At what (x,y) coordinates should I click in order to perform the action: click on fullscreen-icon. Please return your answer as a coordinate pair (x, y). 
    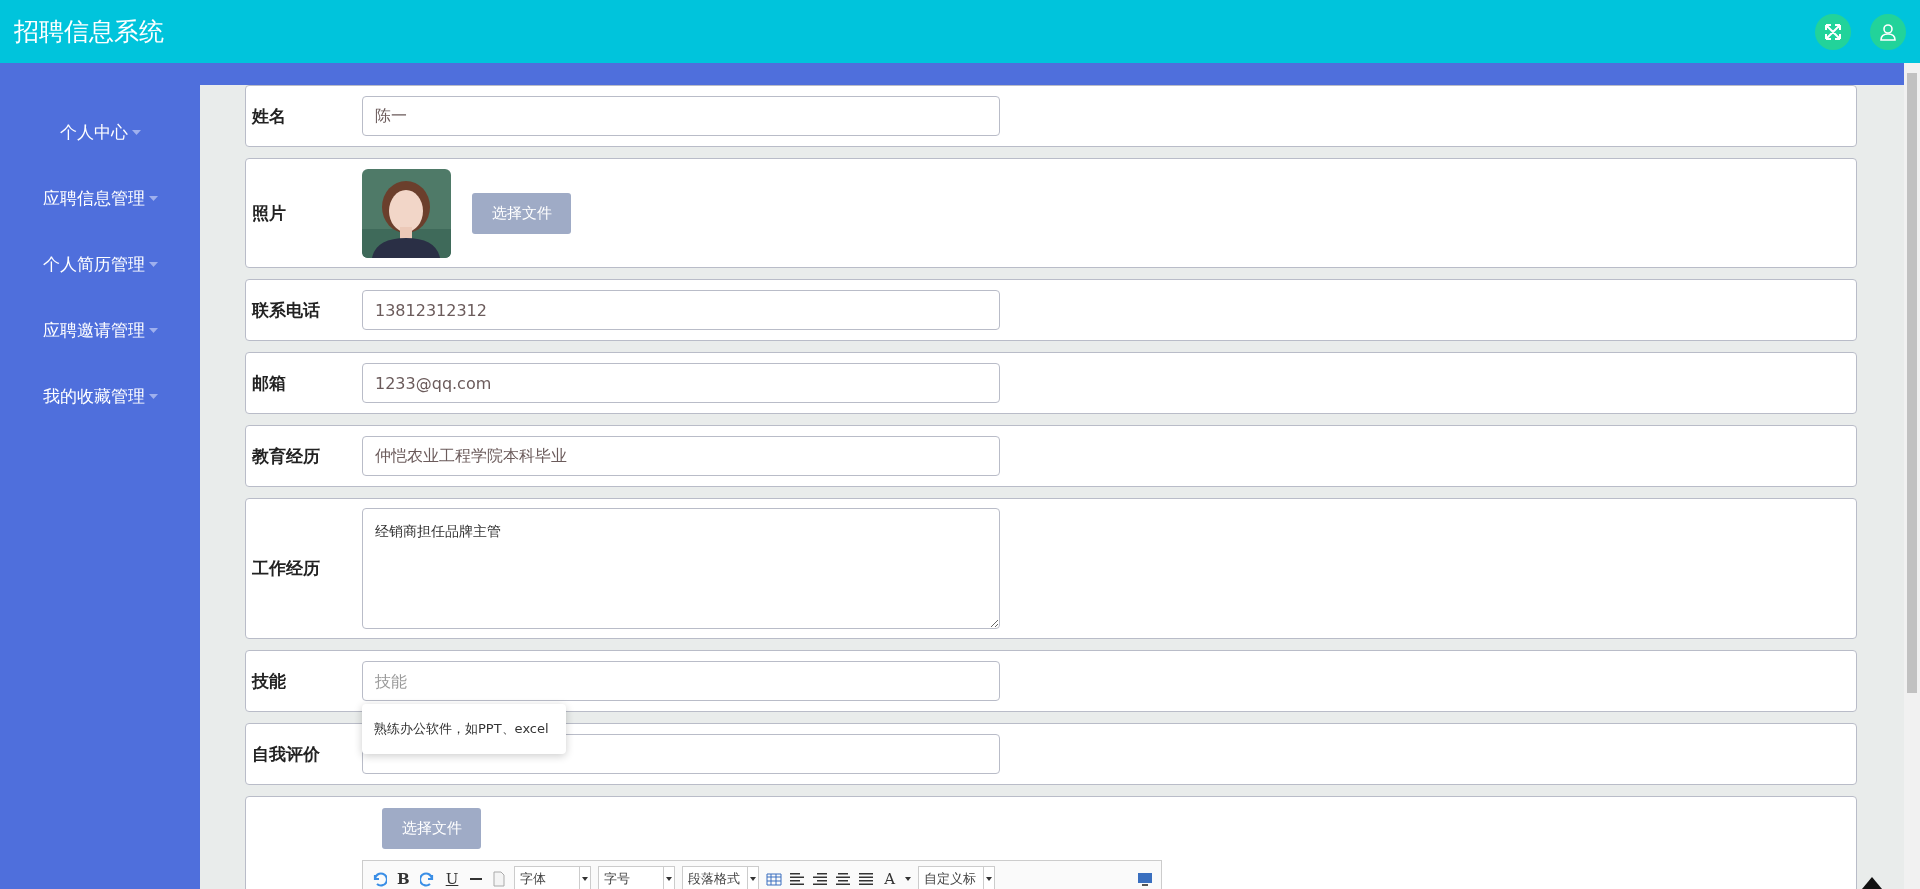
    Looking at the image, I should click on (1833, 31).